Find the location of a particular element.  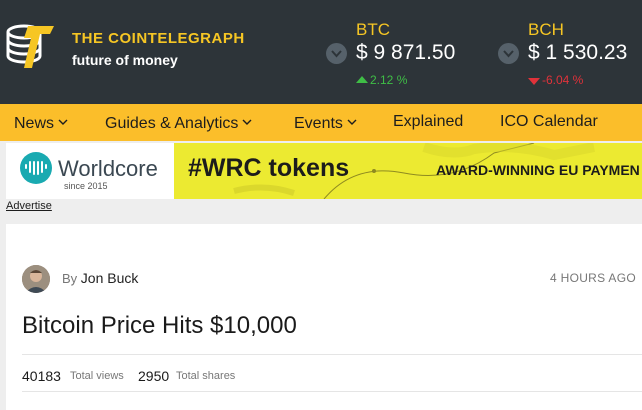

nav-item-label: Guides & Analytics is located at coordinates (172, 123).